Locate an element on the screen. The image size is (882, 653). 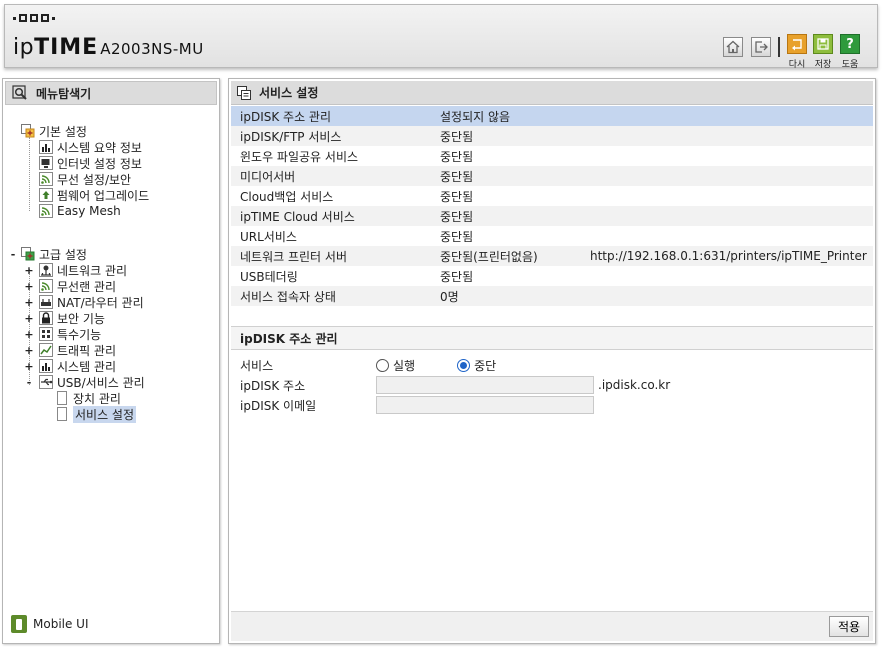
tree-item-nat-router: NAT/라우터 관리 is located at coordinates (91, 302).